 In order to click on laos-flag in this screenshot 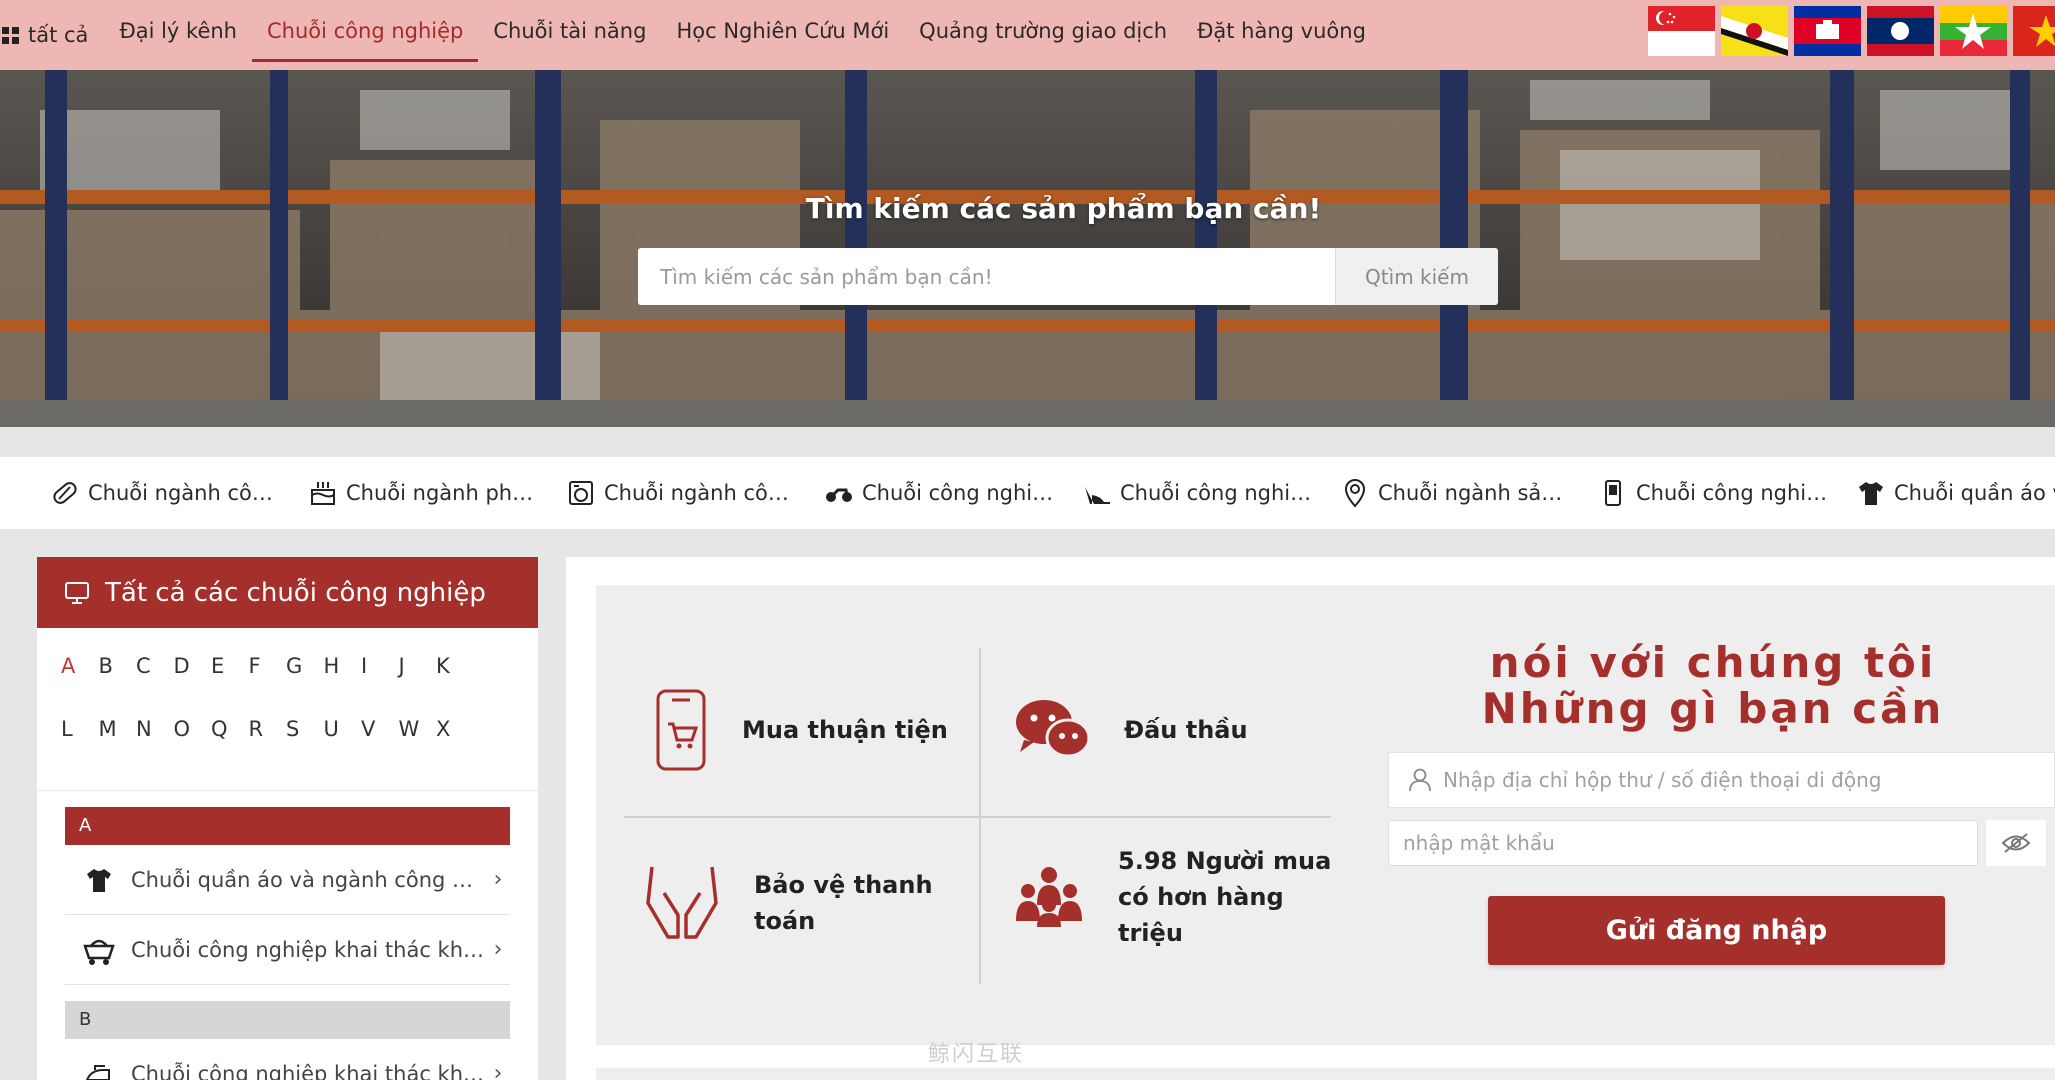, I will do `click(1900, 31)`.